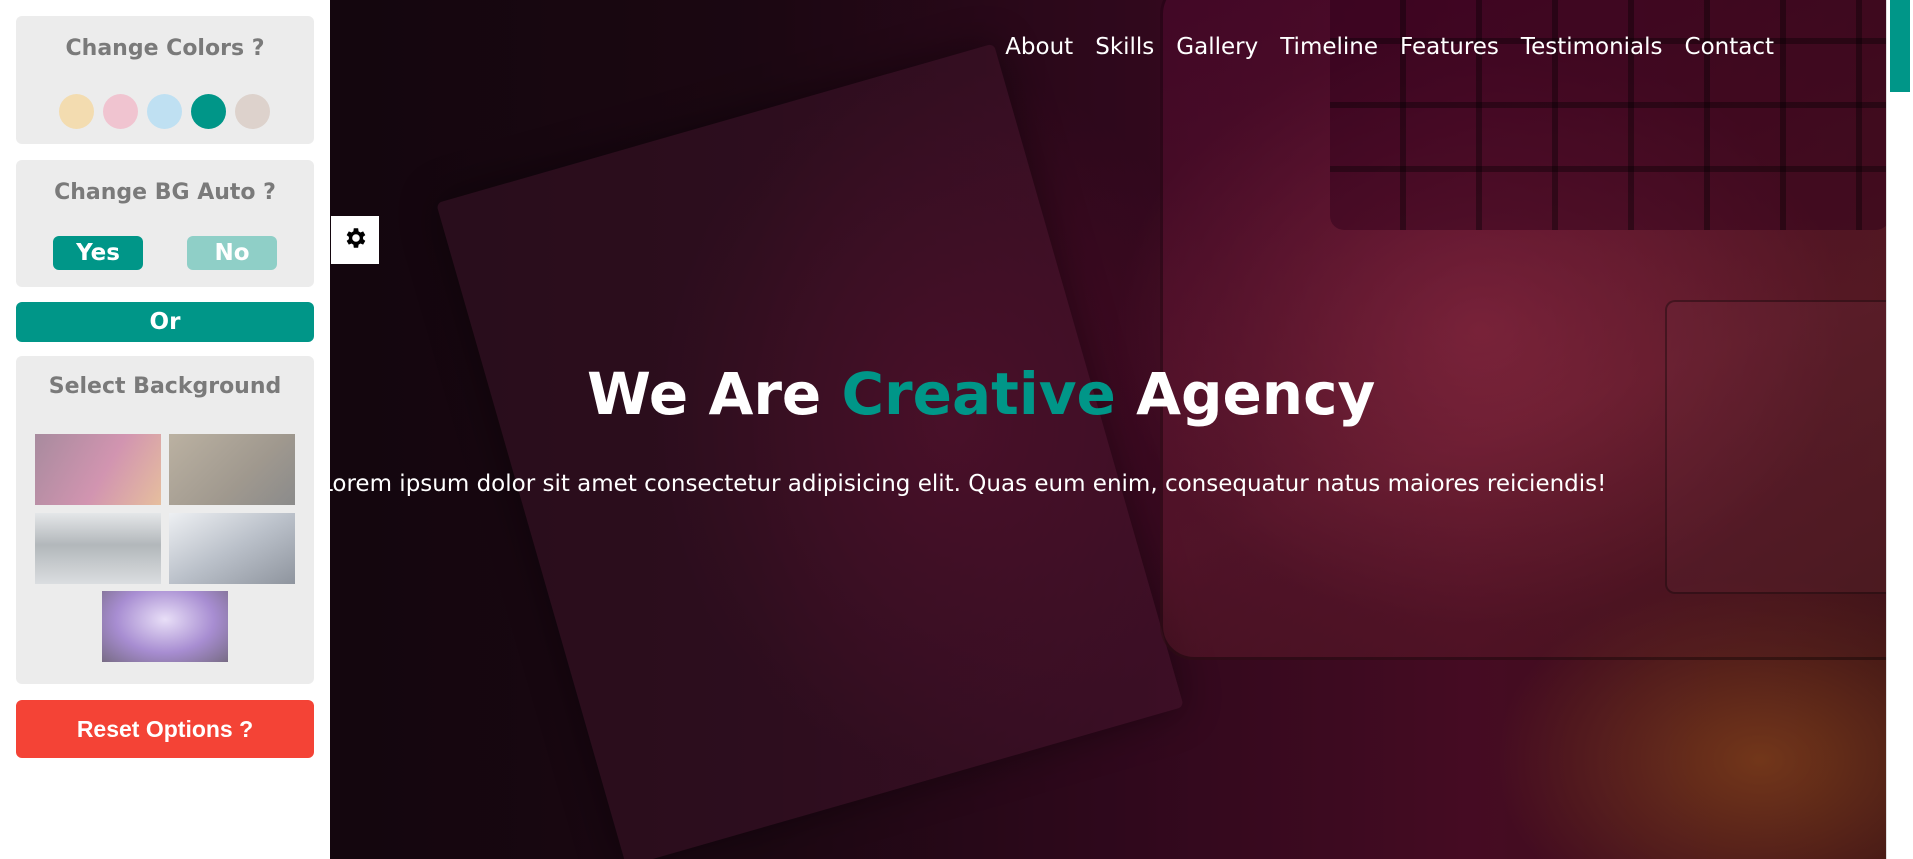  I want to click on bg-thumb-desk-wood, so click(232, 469).